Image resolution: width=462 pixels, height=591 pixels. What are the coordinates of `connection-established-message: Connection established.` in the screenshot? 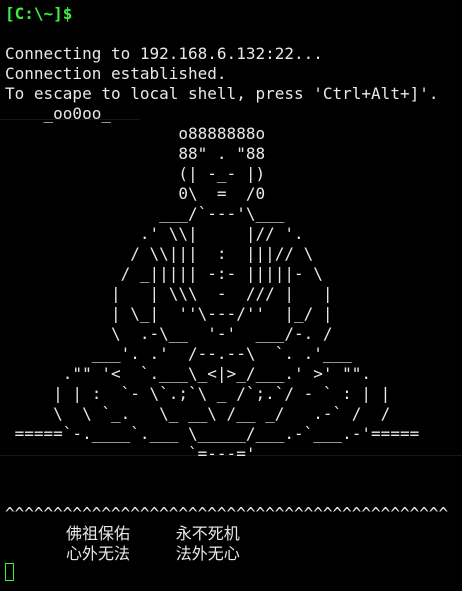 It's located at (116, 73).